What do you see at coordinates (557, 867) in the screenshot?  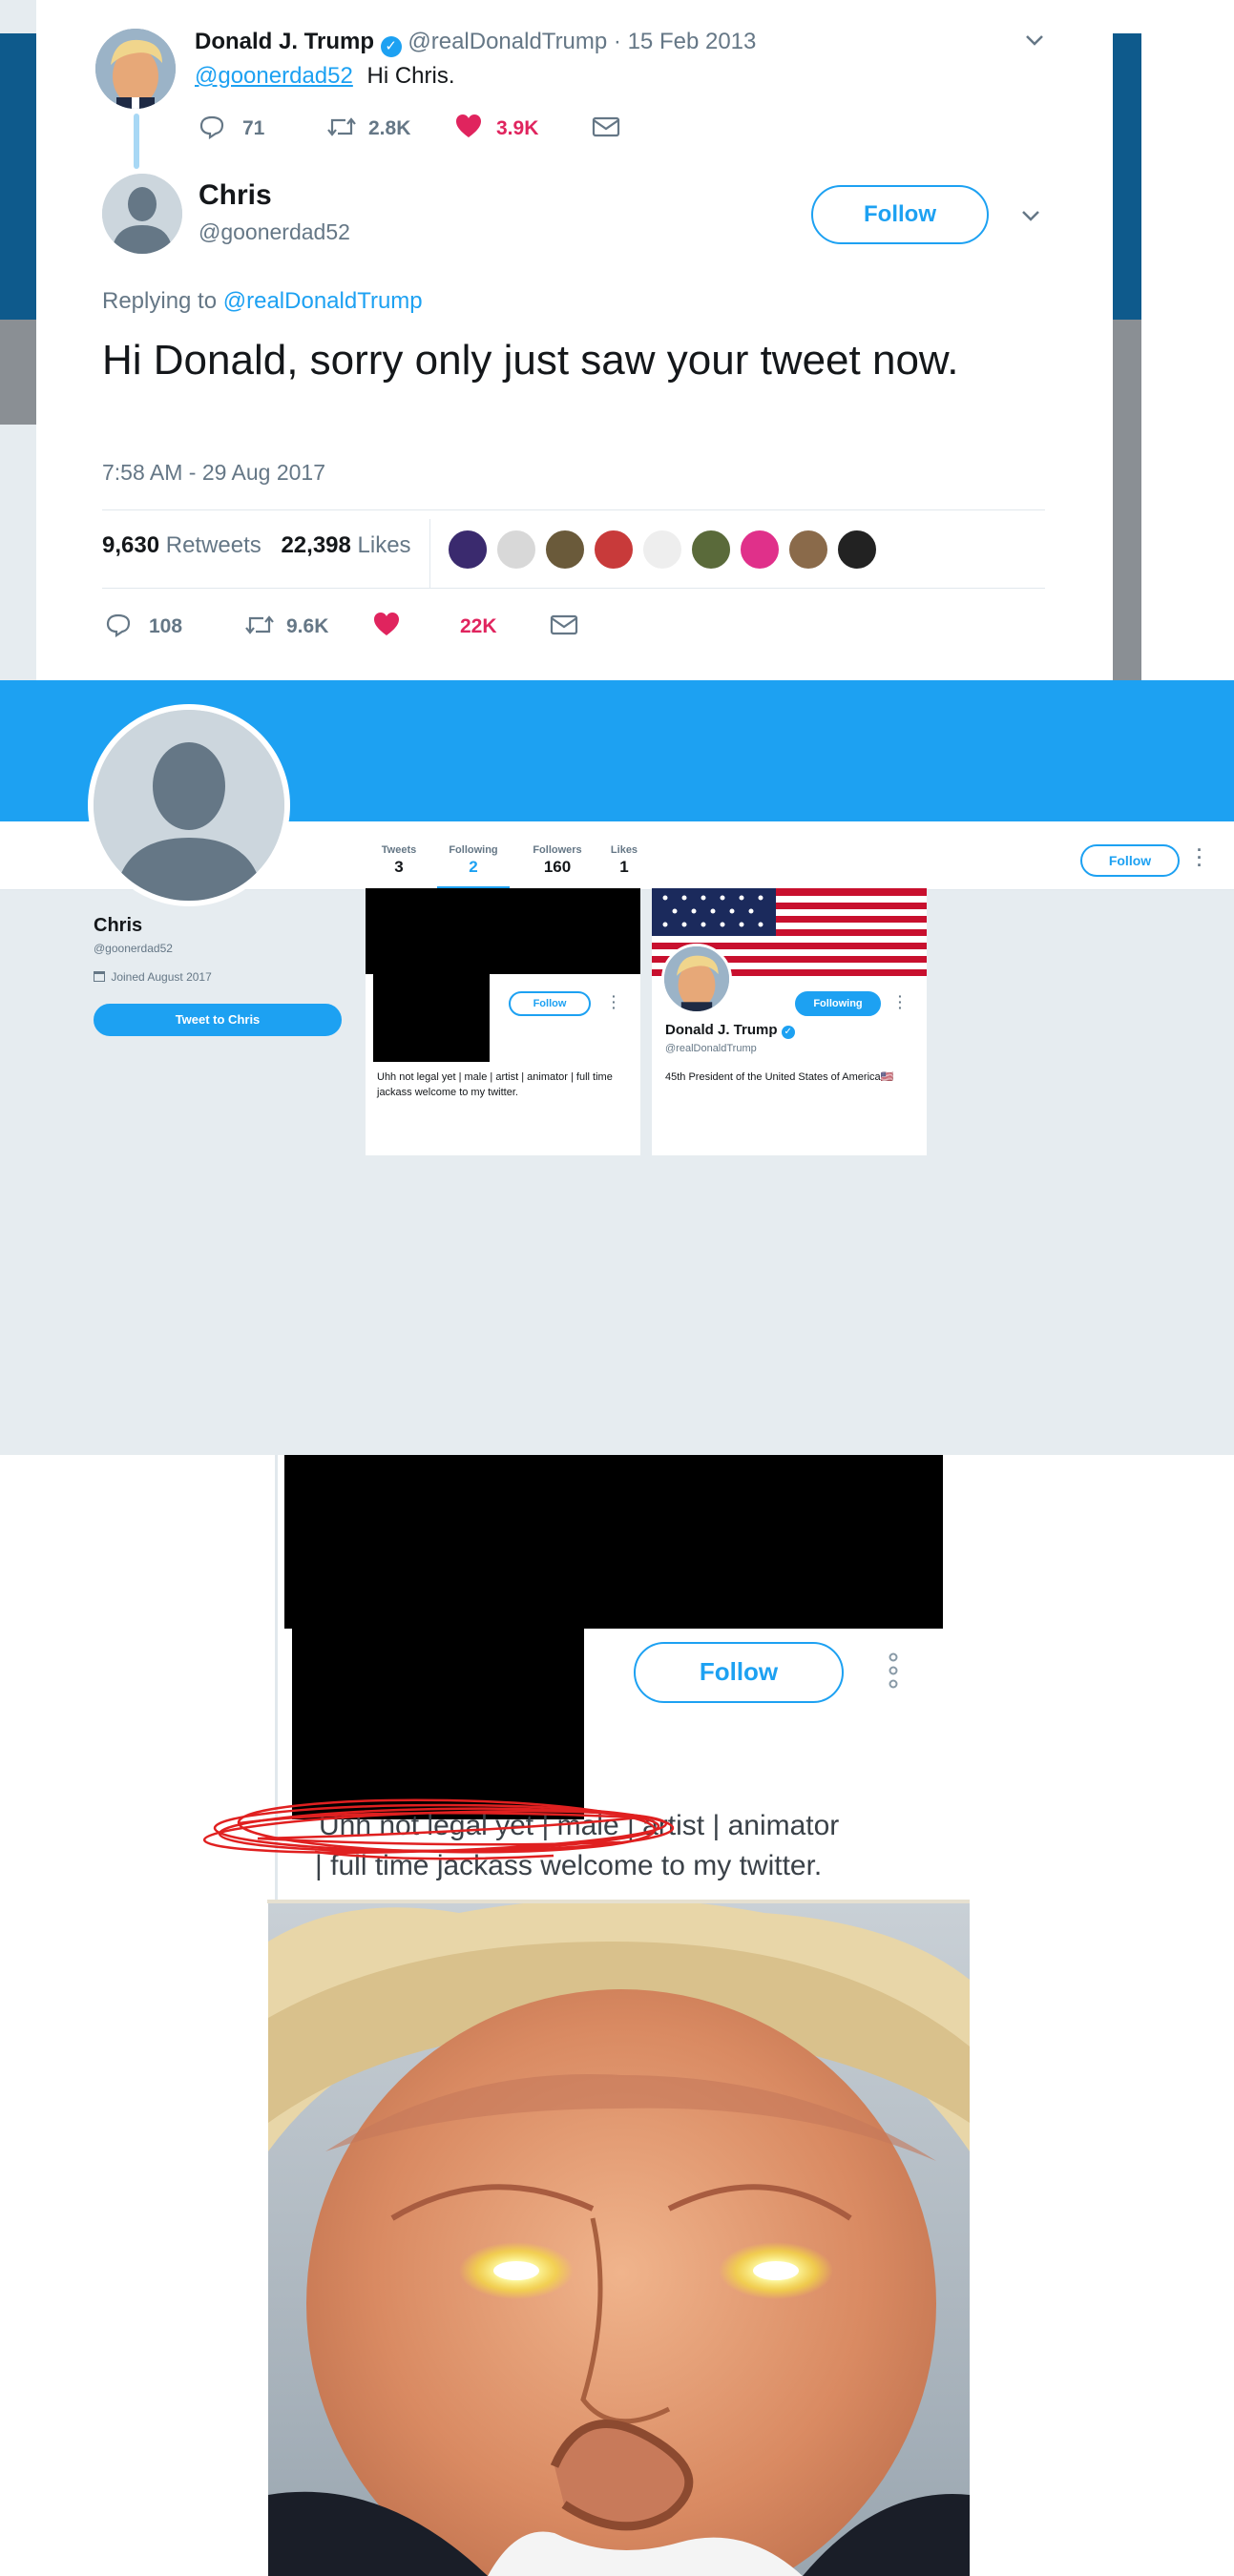 I see `stat-value: 160` at bounding box center [557, 867].